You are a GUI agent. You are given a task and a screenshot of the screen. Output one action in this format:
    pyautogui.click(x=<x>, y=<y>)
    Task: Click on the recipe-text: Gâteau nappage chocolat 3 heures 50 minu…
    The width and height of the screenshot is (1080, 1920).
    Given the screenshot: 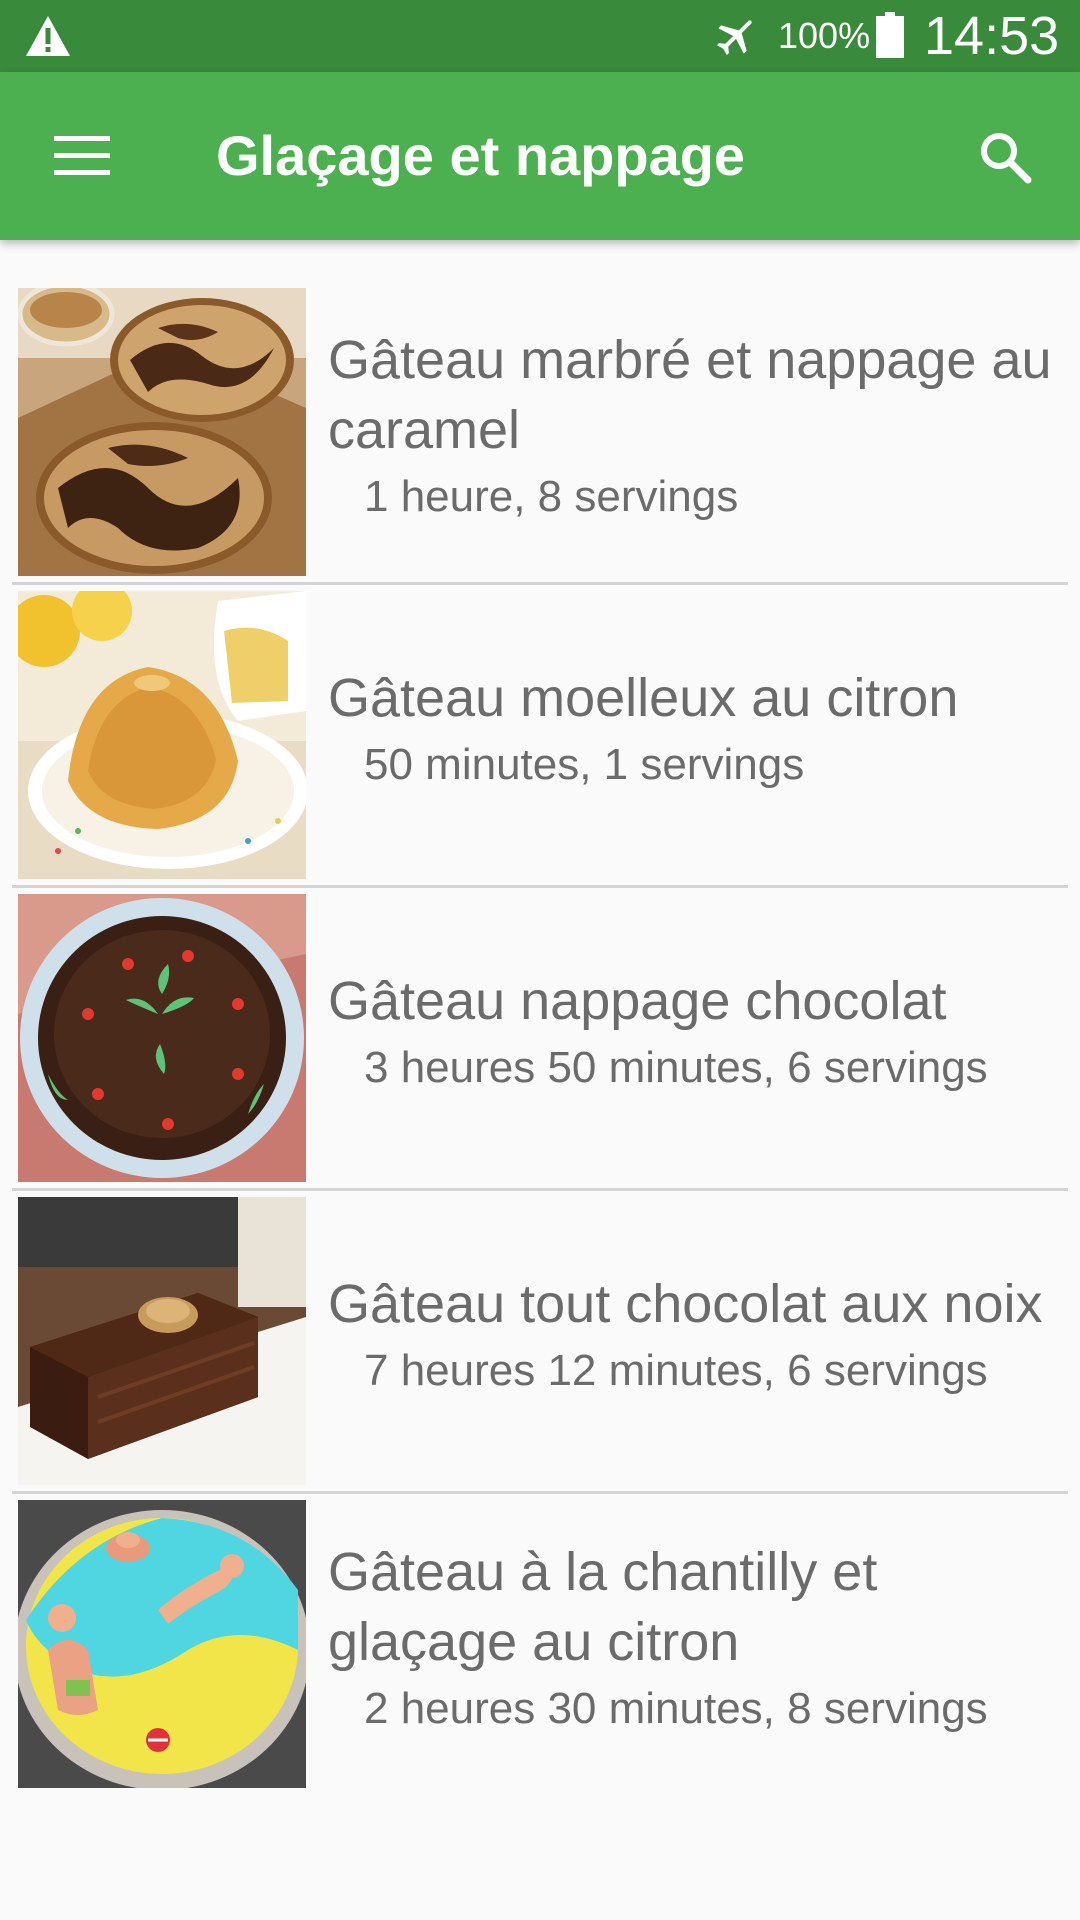 What is the action you would take?
    pyautogui.click(x=693, y=1032)
    